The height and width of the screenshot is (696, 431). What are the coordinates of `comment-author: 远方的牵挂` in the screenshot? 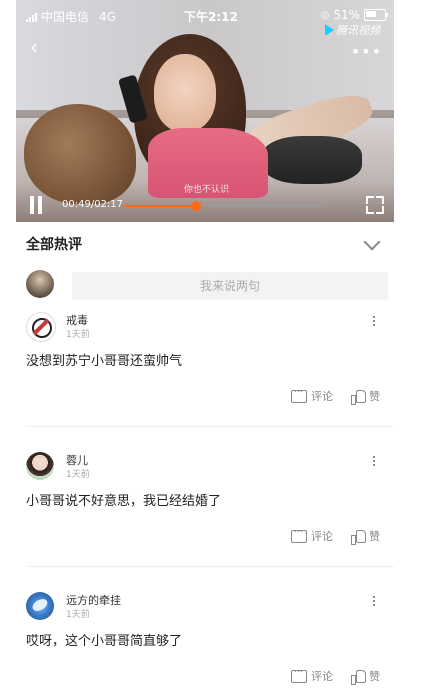 It's located at (93, 600).